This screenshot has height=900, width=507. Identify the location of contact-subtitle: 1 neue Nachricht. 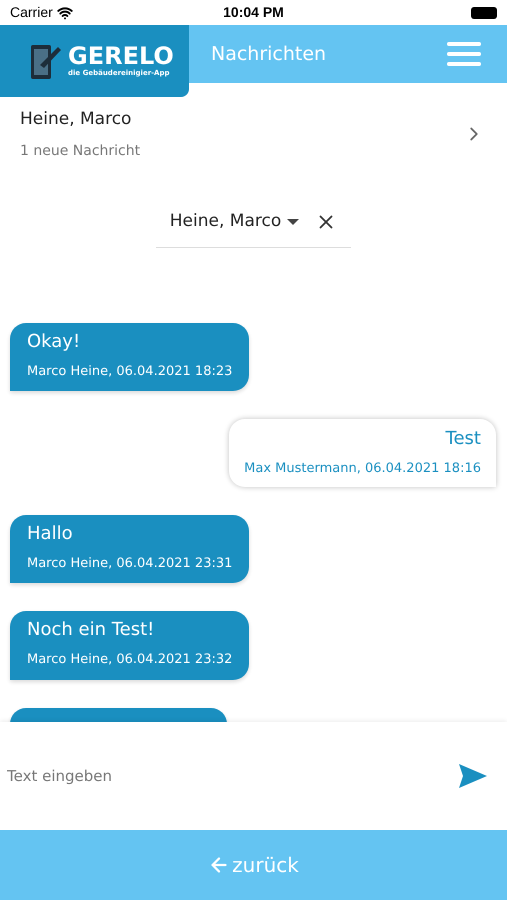
(81, 151).